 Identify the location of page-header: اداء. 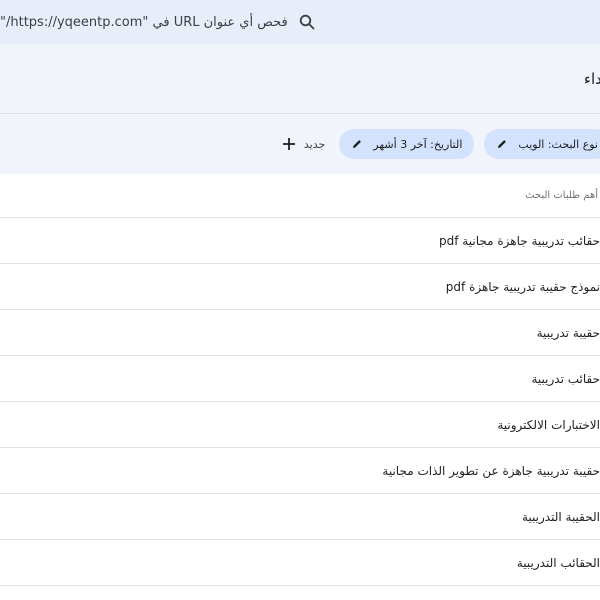
(300, 79).